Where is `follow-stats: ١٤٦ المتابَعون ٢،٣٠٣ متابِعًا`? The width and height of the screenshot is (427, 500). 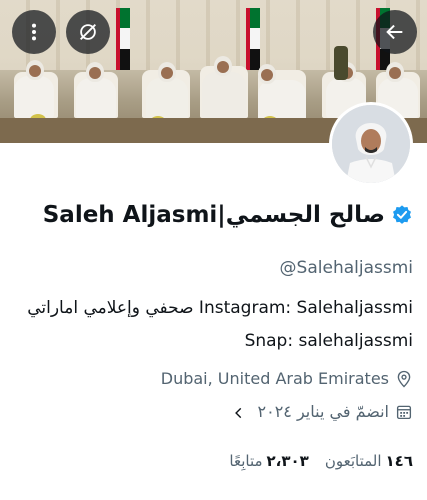
follow-stats: ١٤٦ المتابَعون ٢،٣٠٣ متابِعًا is located at coordinates (313, 461).